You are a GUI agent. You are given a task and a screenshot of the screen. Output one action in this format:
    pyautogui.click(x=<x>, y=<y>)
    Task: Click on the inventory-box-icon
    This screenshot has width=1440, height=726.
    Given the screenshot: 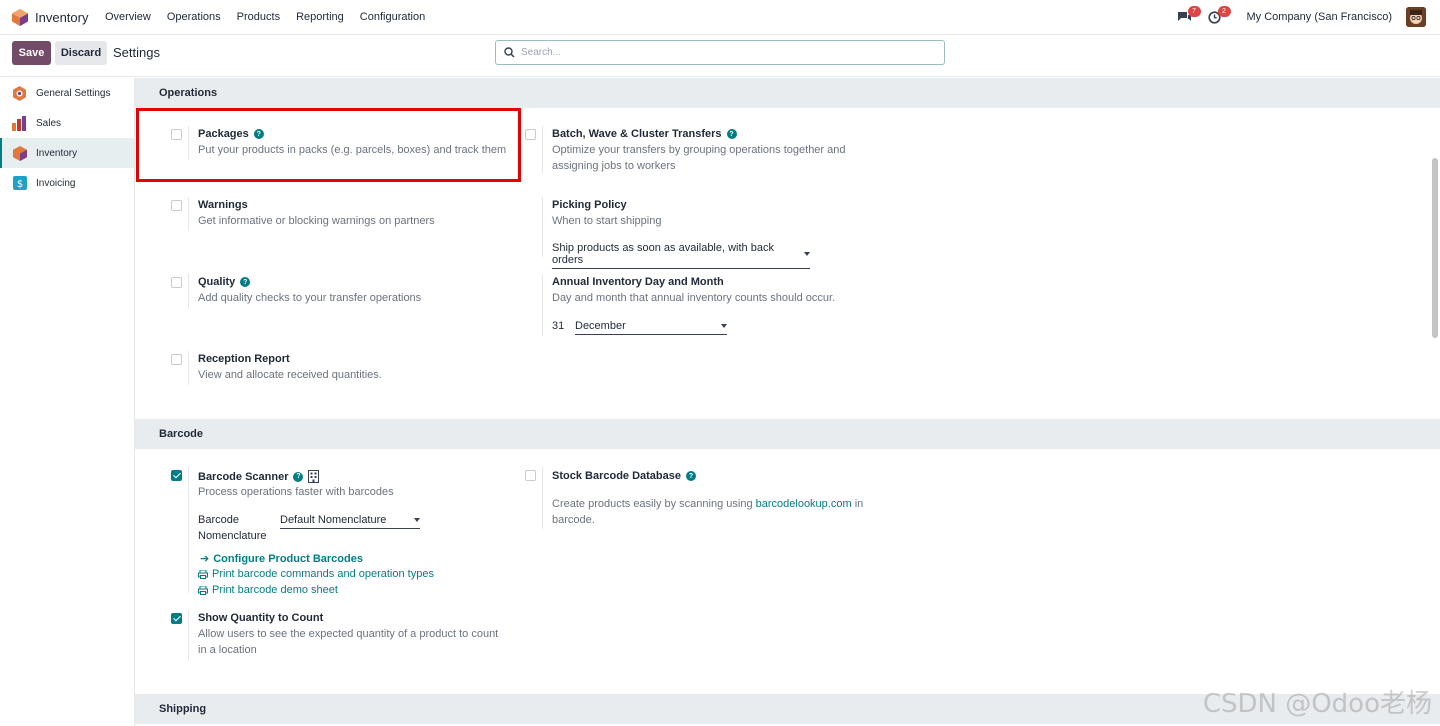 What is the action you would take?
    pyautogui.click(x=19, y=153)
    